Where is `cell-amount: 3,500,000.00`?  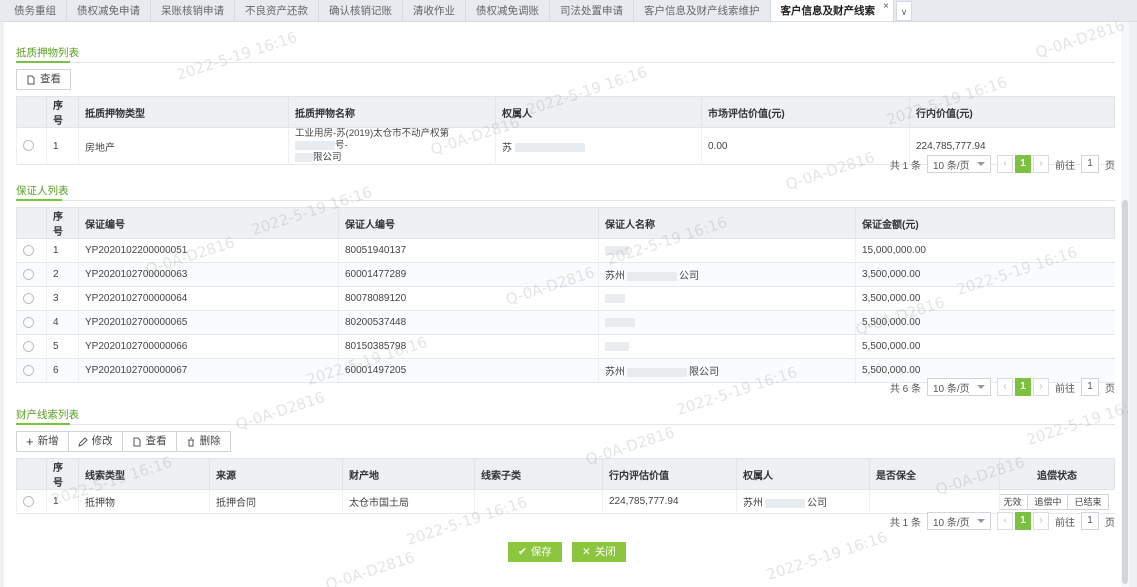 cell-amount: 3,500,000.00 is located at coordinates (985, 298).